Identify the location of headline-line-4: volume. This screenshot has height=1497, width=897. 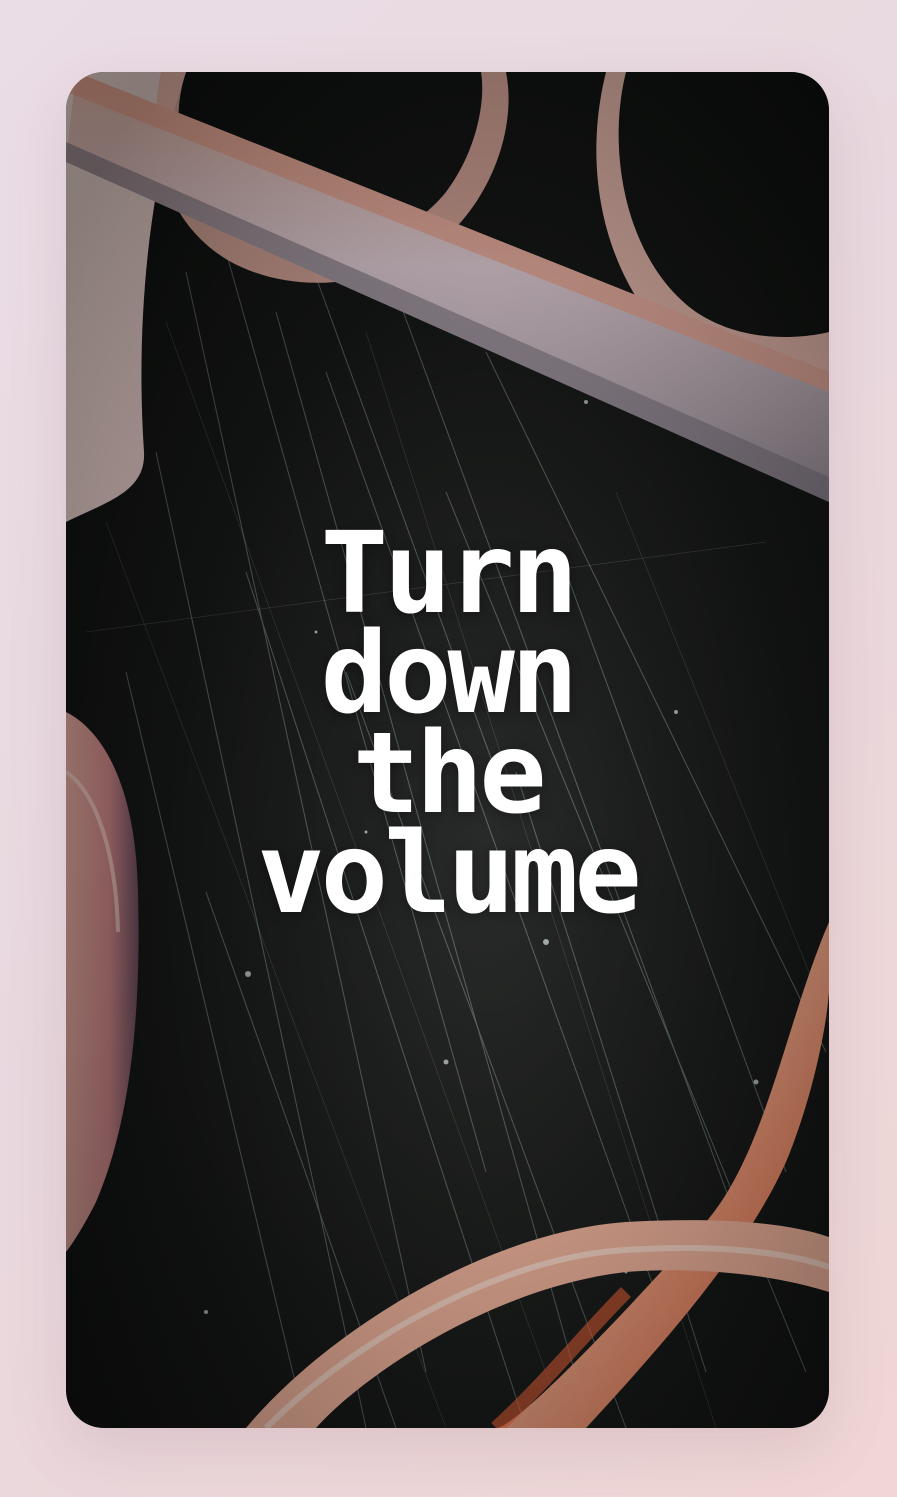
(449, 874).